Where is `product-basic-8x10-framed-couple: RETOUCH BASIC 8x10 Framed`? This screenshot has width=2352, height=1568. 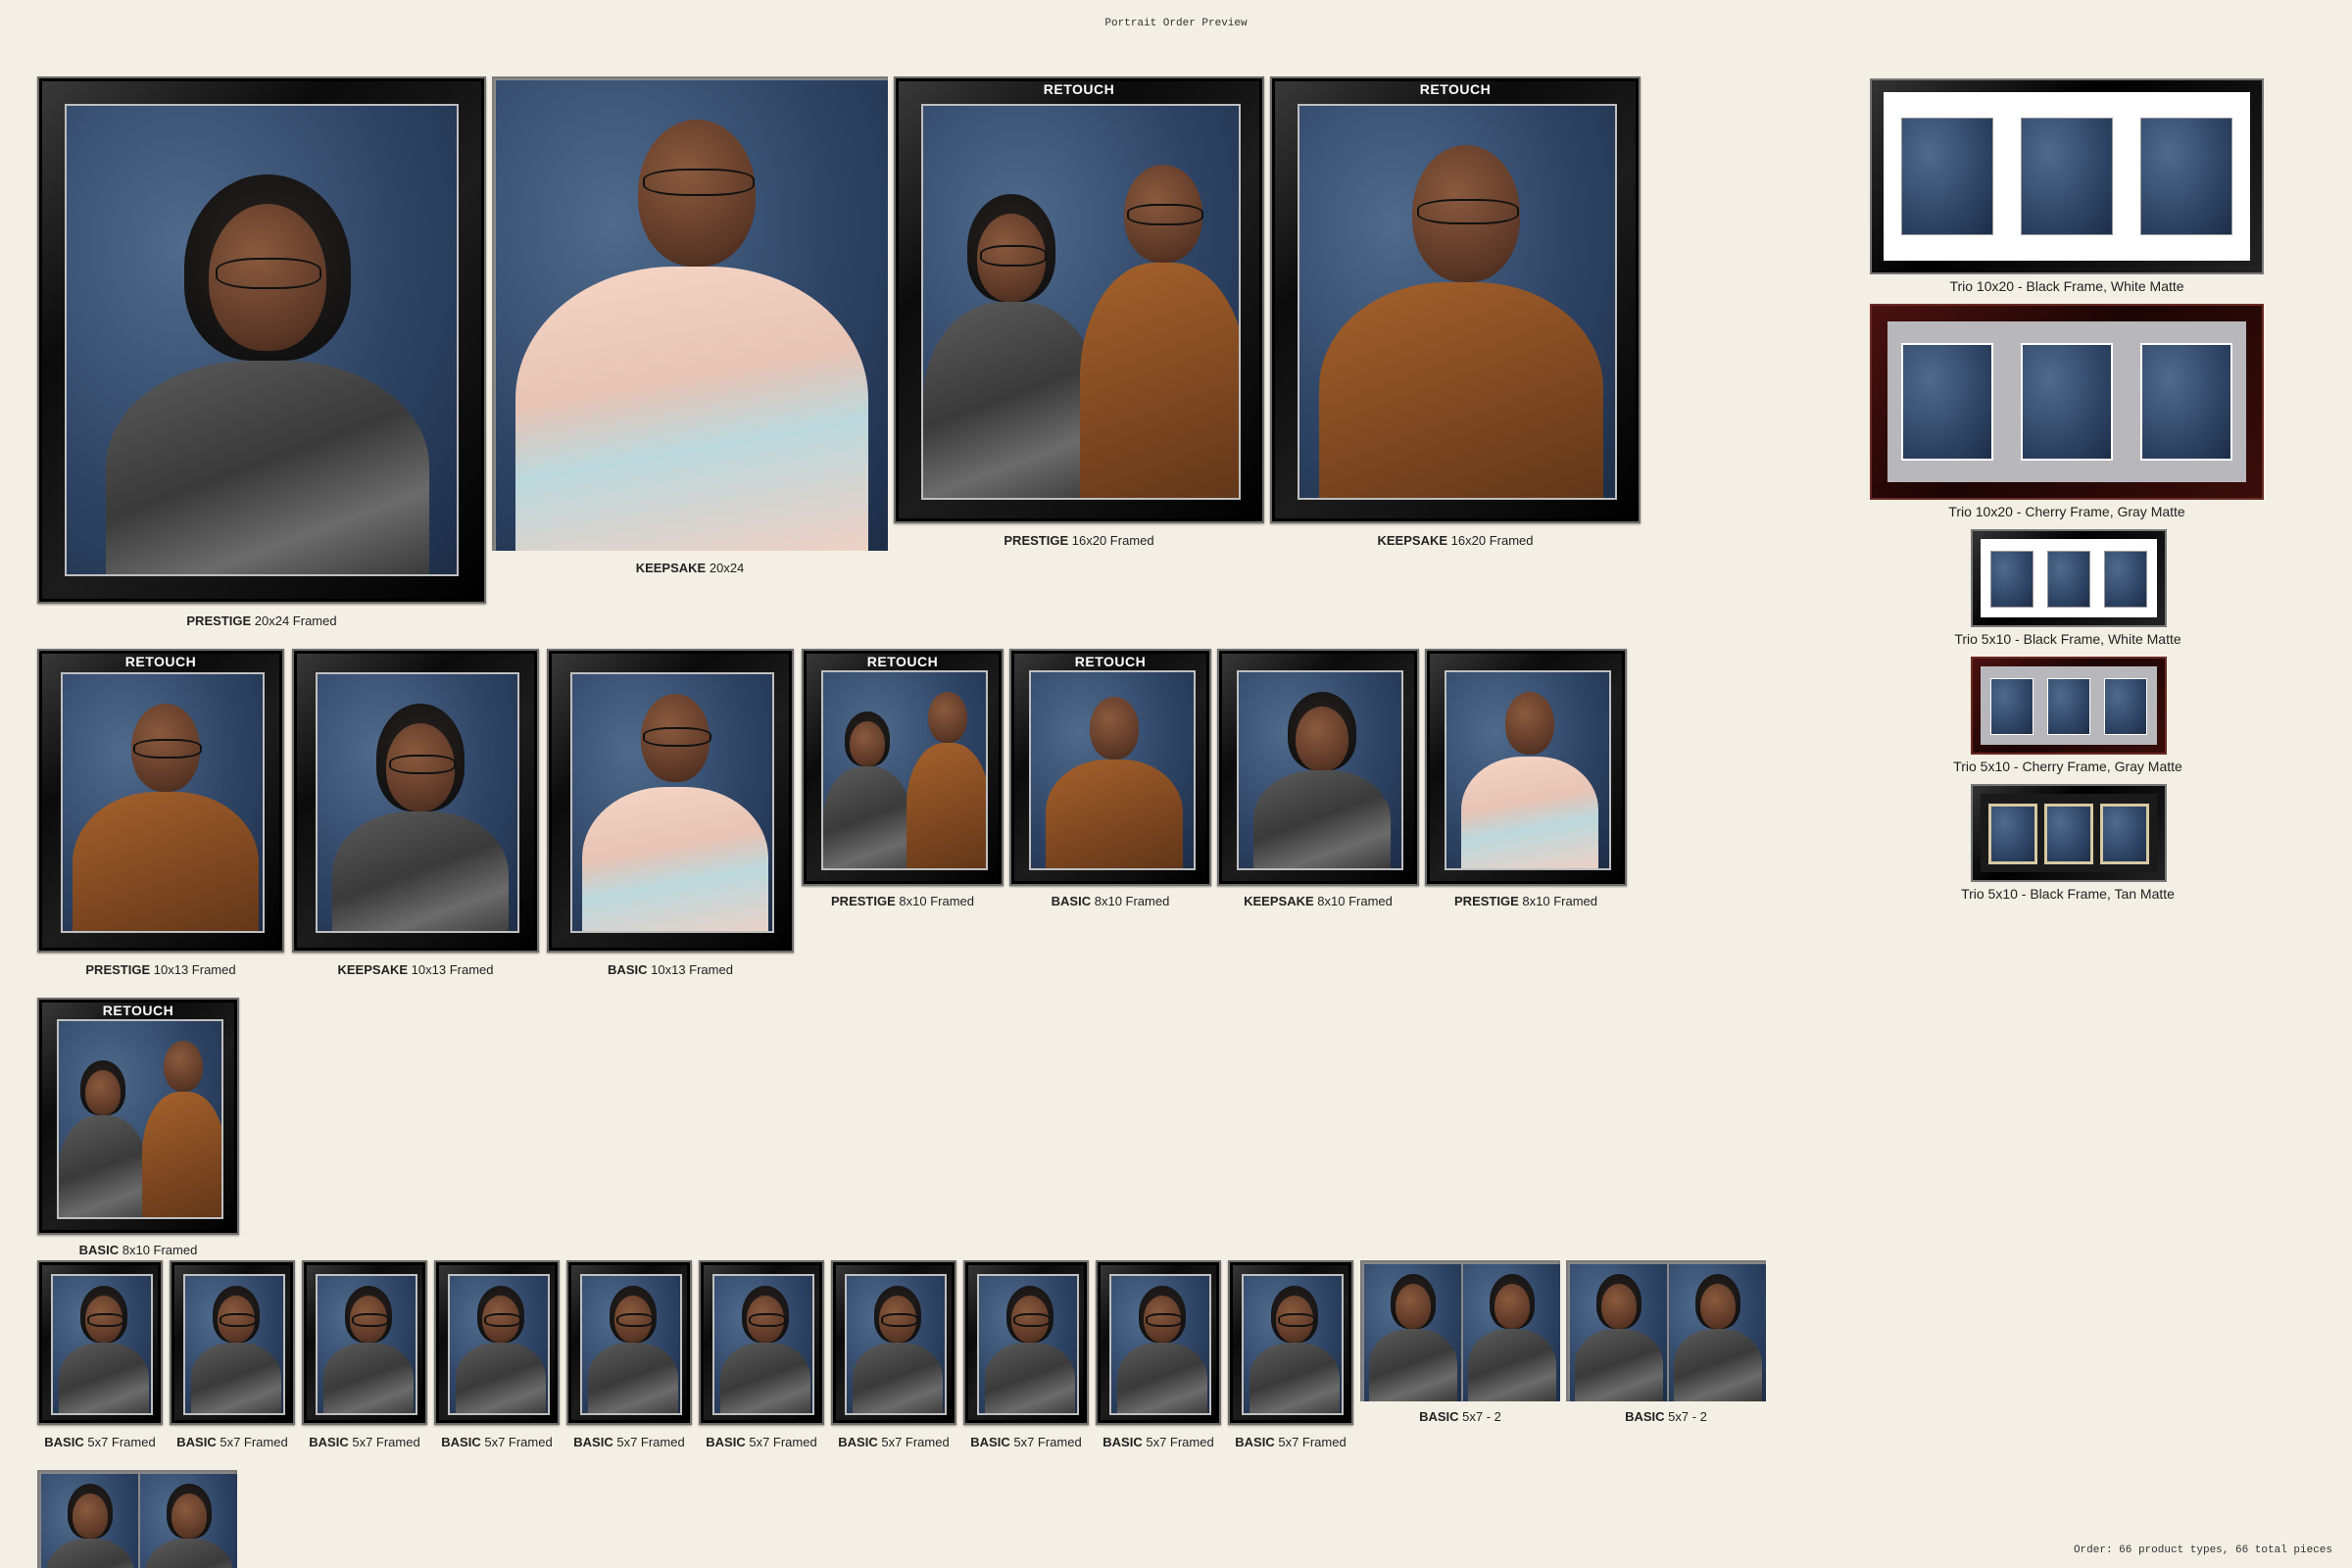 product-basic-8x10-framed-couple: RETOUCH BASIC 8x10 Framed is located at coordinates (138, 1130).